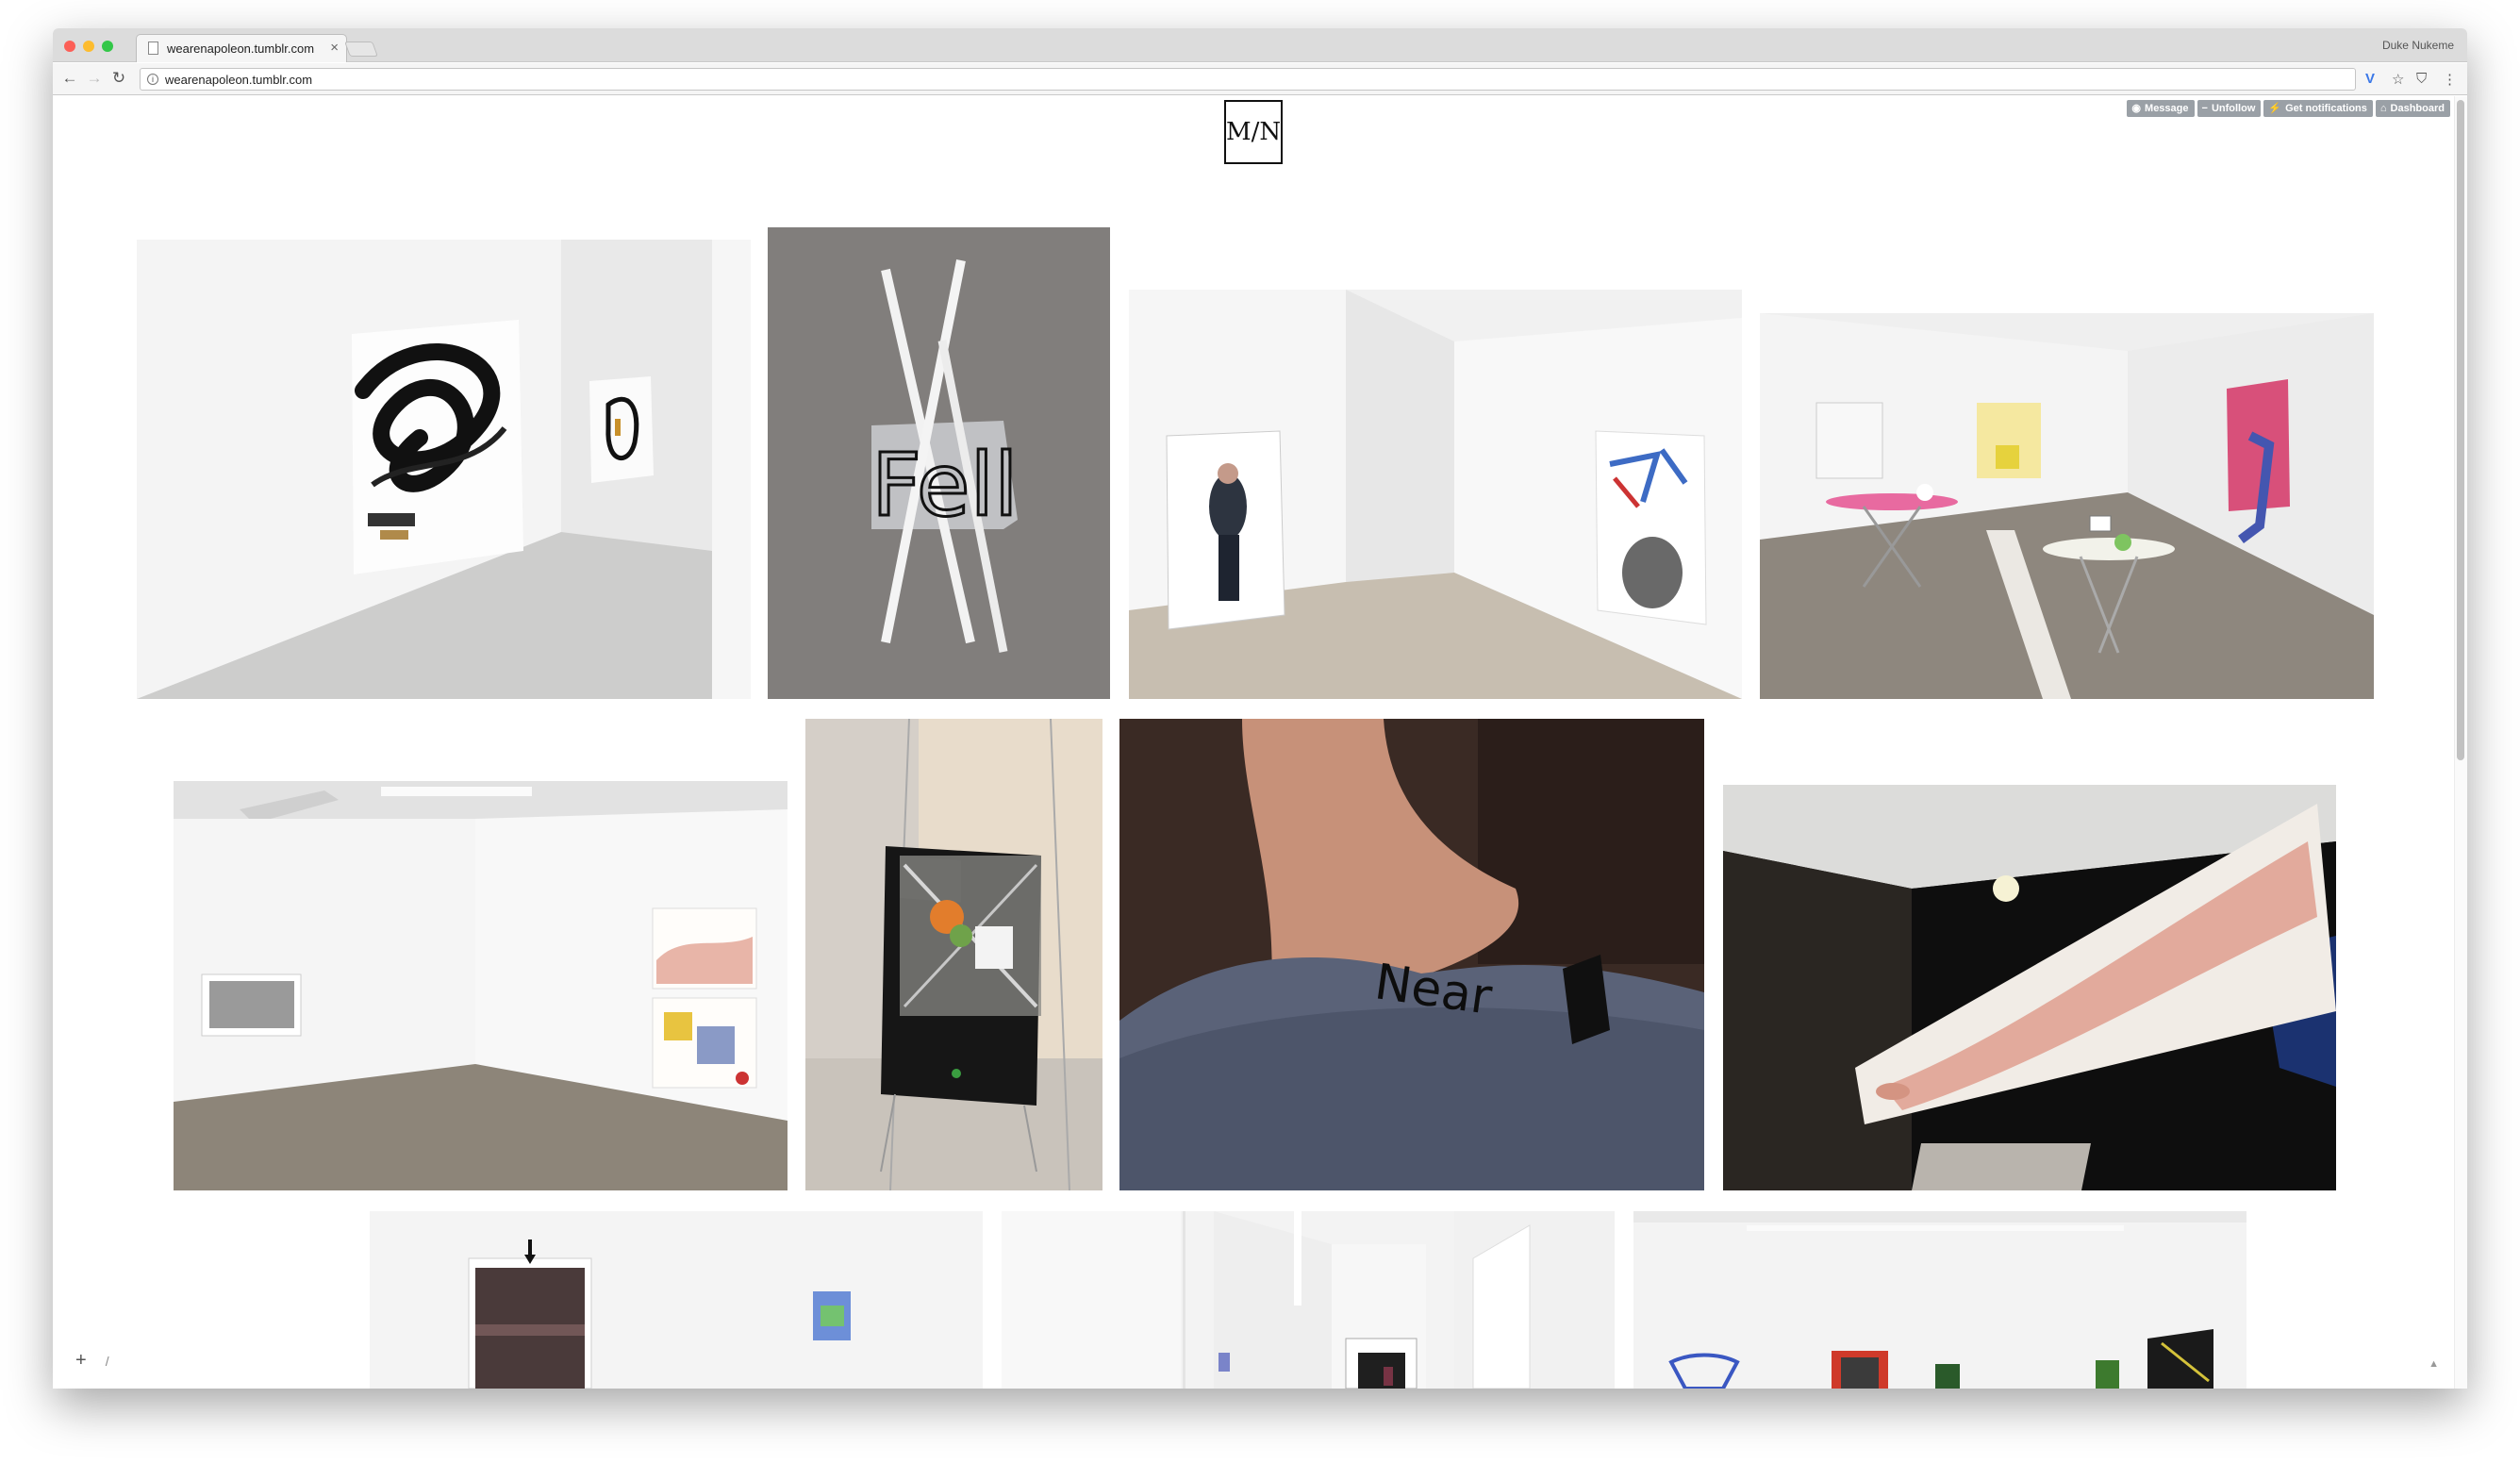  Describe the element at coordinates (92, 1361) in the screenshot. I see `footer-controls: + /` at that location.